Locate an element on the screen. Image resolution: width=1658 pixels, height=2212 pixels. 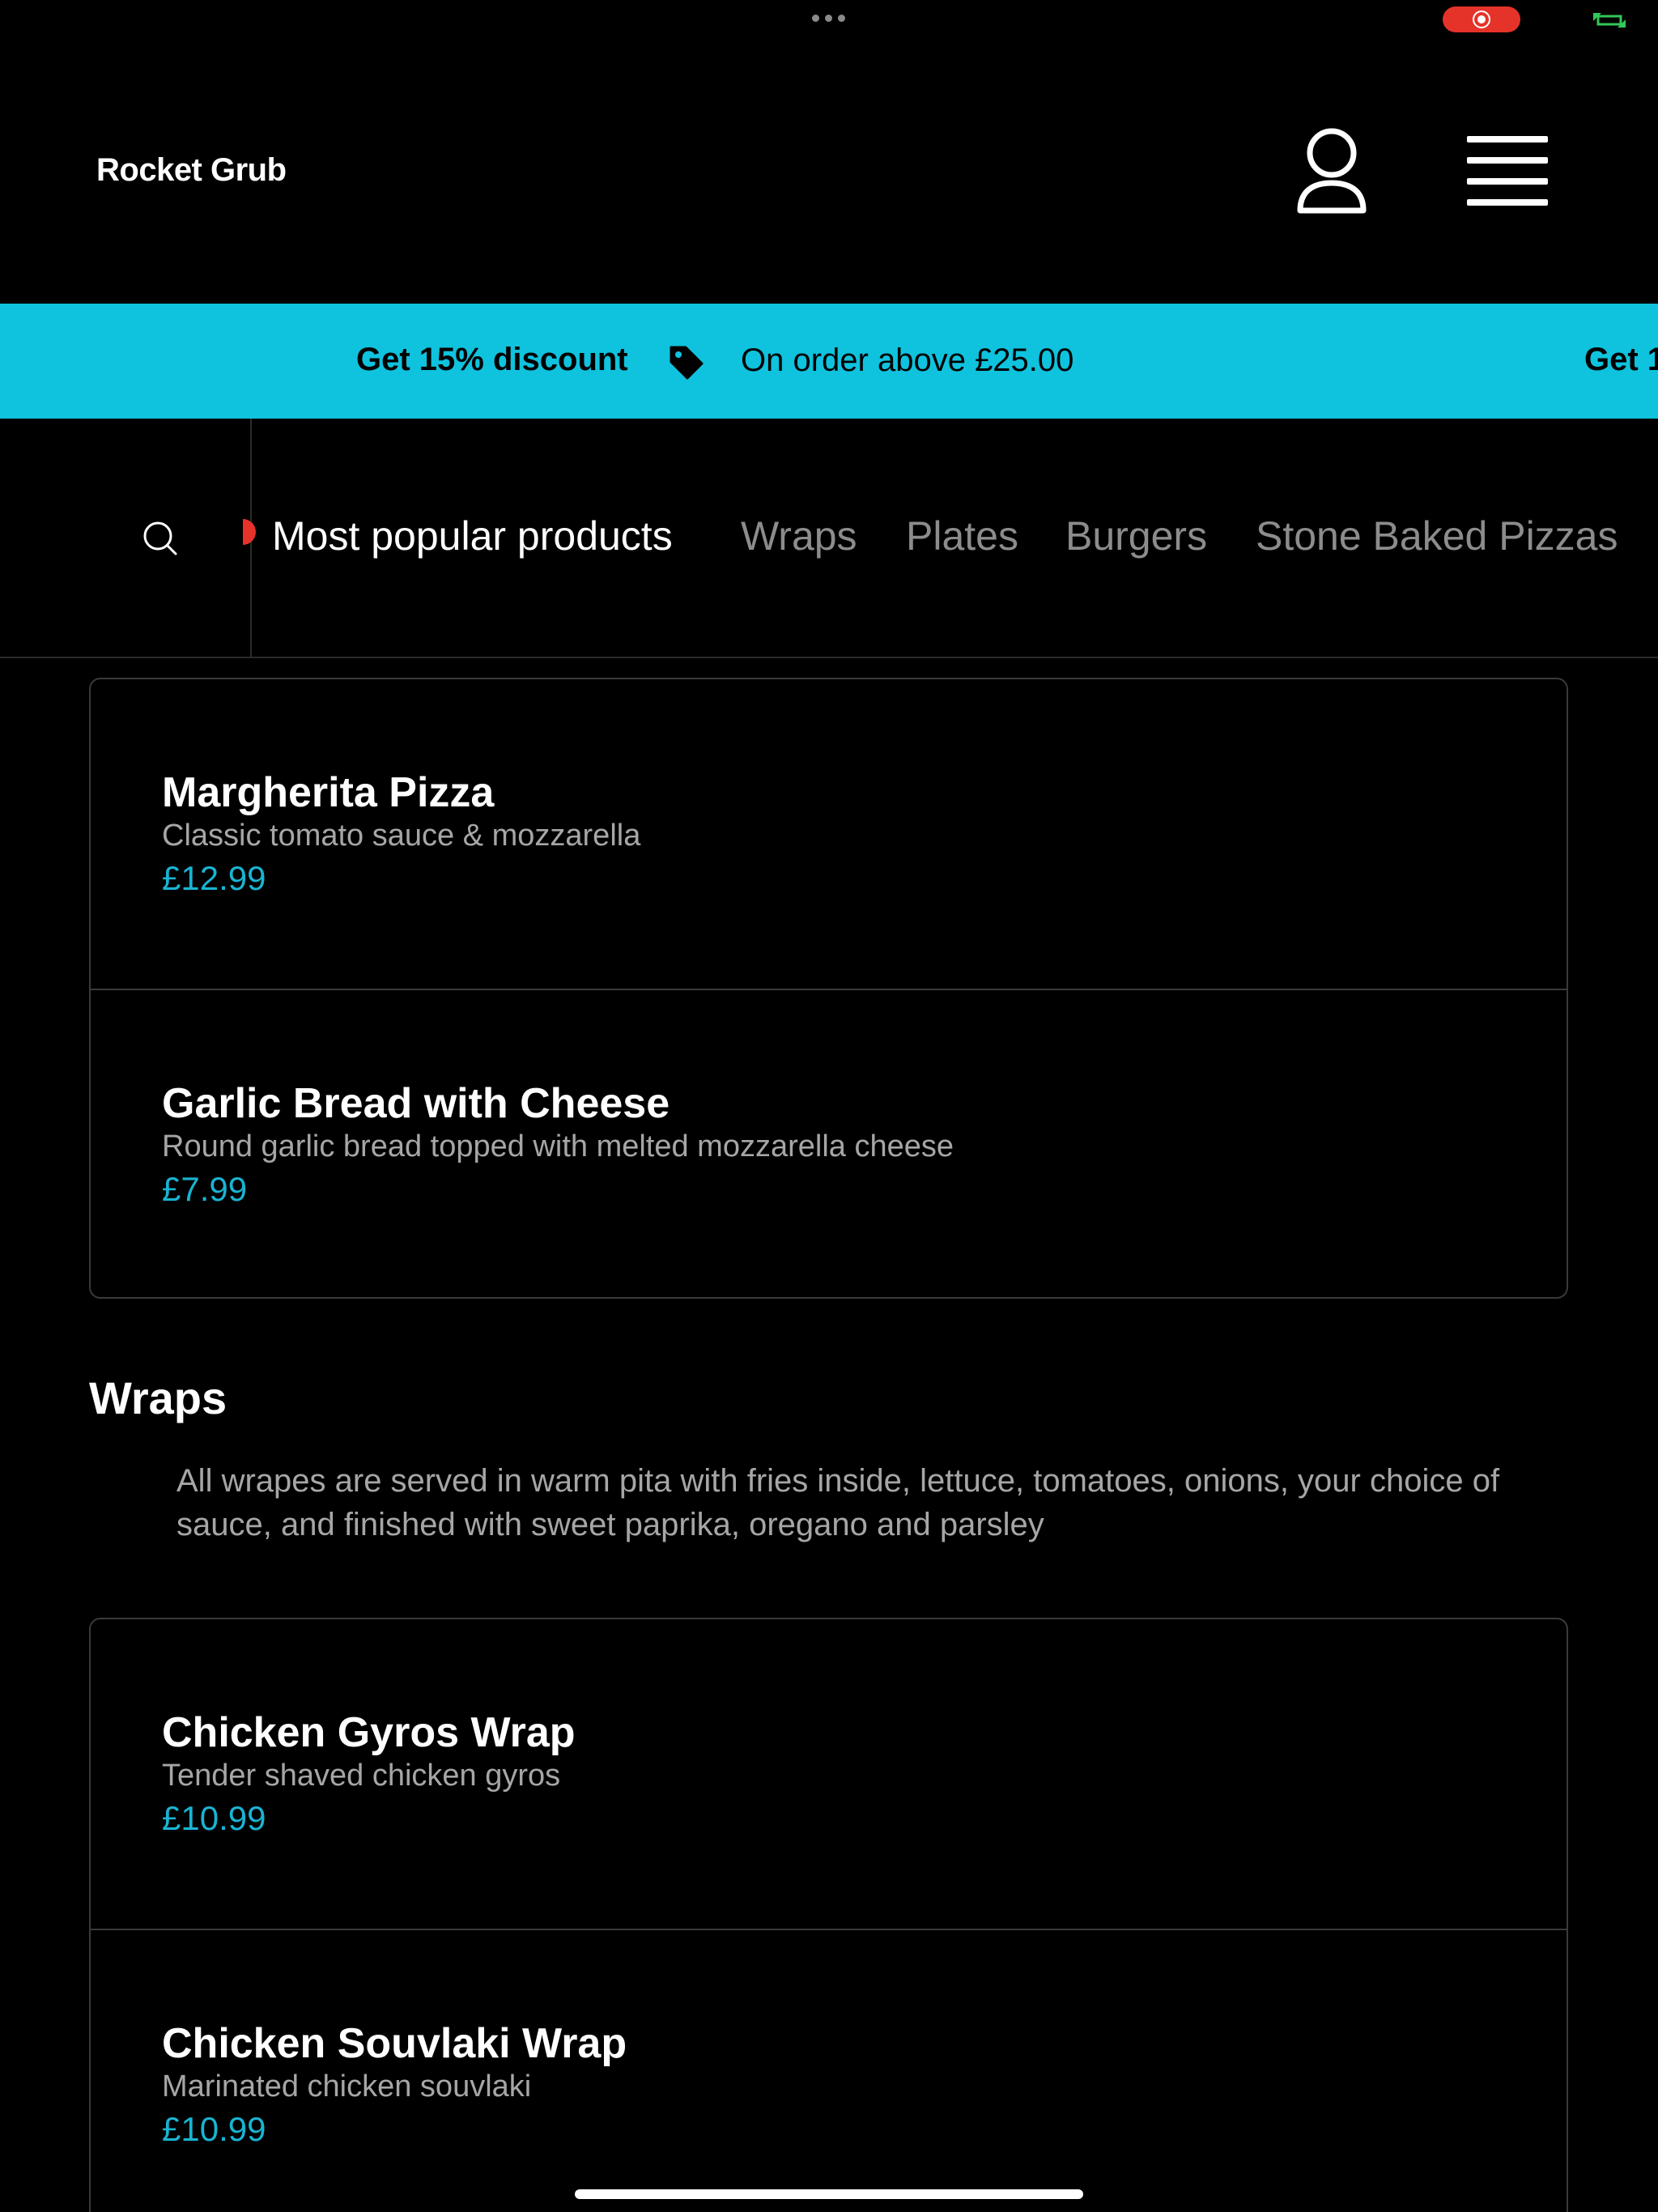
active-category-marker is located at coordinates (249, 532).